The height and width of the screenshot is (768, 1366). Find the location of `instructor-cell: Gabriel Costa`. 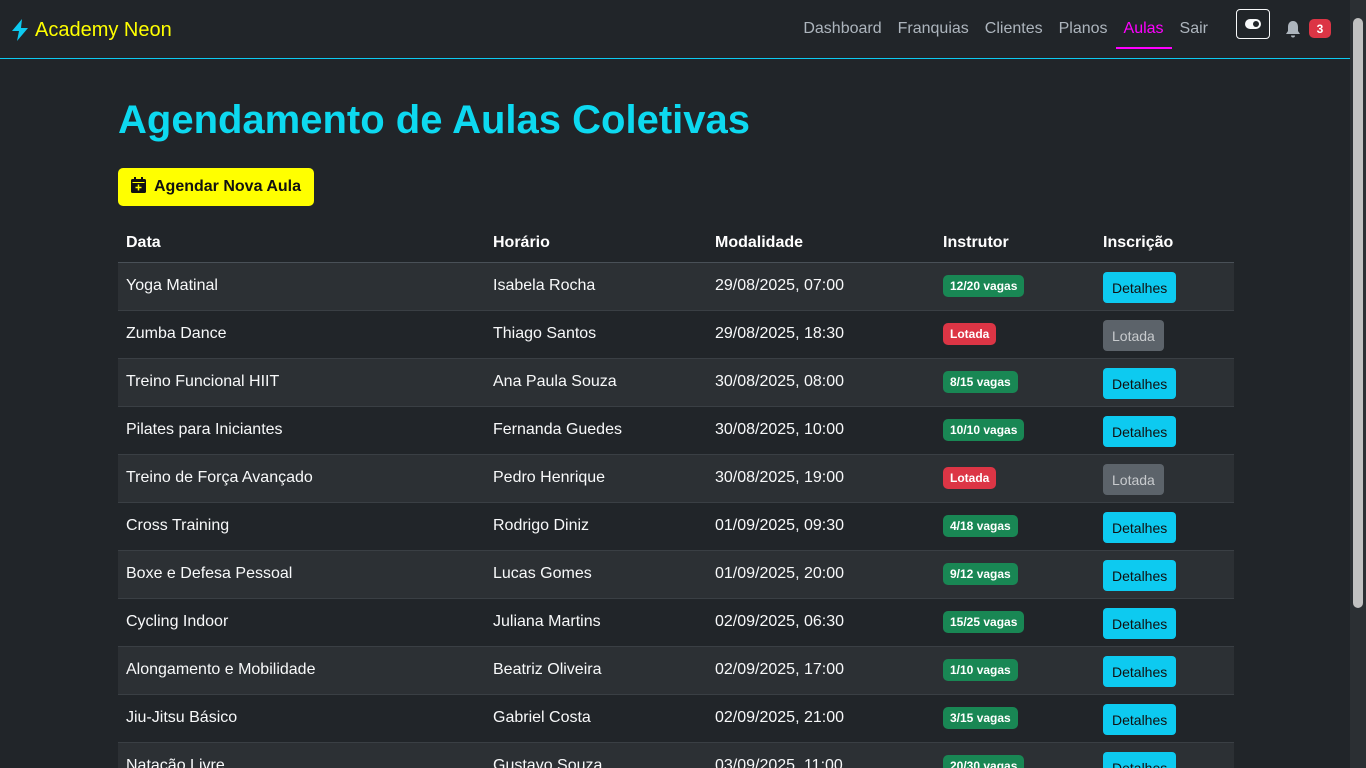

instructor-cell: Gabriel Costa is located at coordinates (596, 718).